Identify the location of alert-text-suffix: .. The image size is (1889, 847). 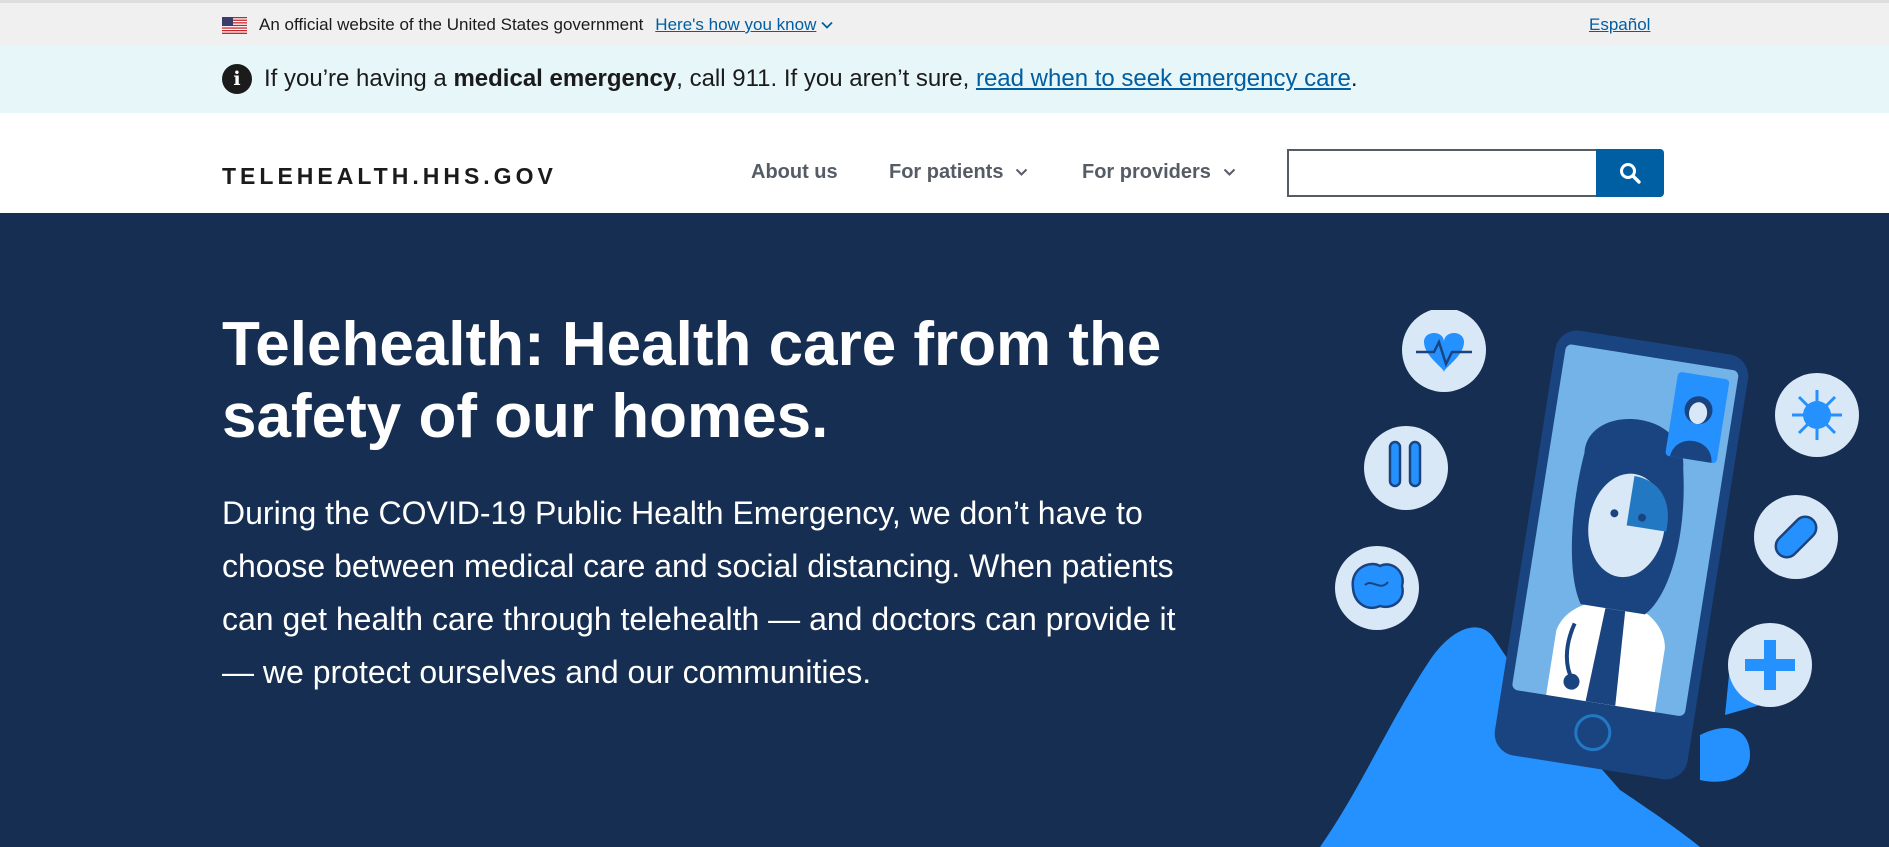
(1354, 78).